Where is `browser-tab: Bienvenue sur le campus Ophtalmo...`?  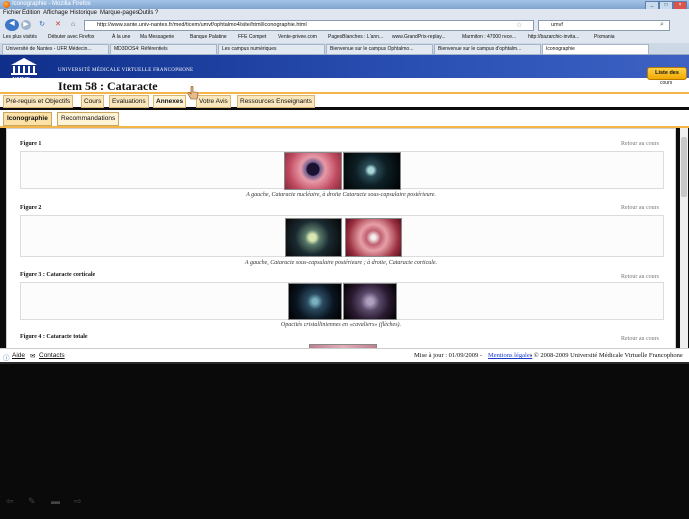
browser-tab: Bienvenue sur le campus Ophtalmo... is located at coordinates (379, 49).